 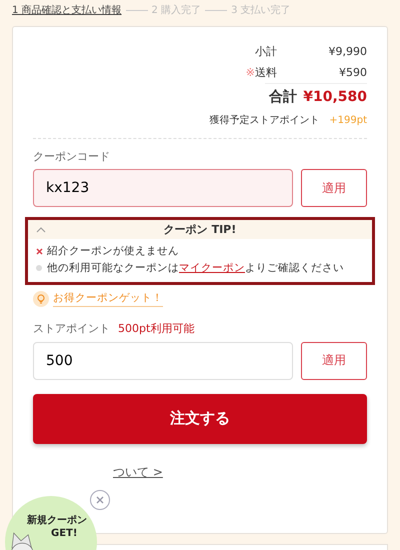 What do you see at coordinates (57, 521) in the screenshot?
I see `promo-text: 新規クーポン` at bounding box center [57, 521].